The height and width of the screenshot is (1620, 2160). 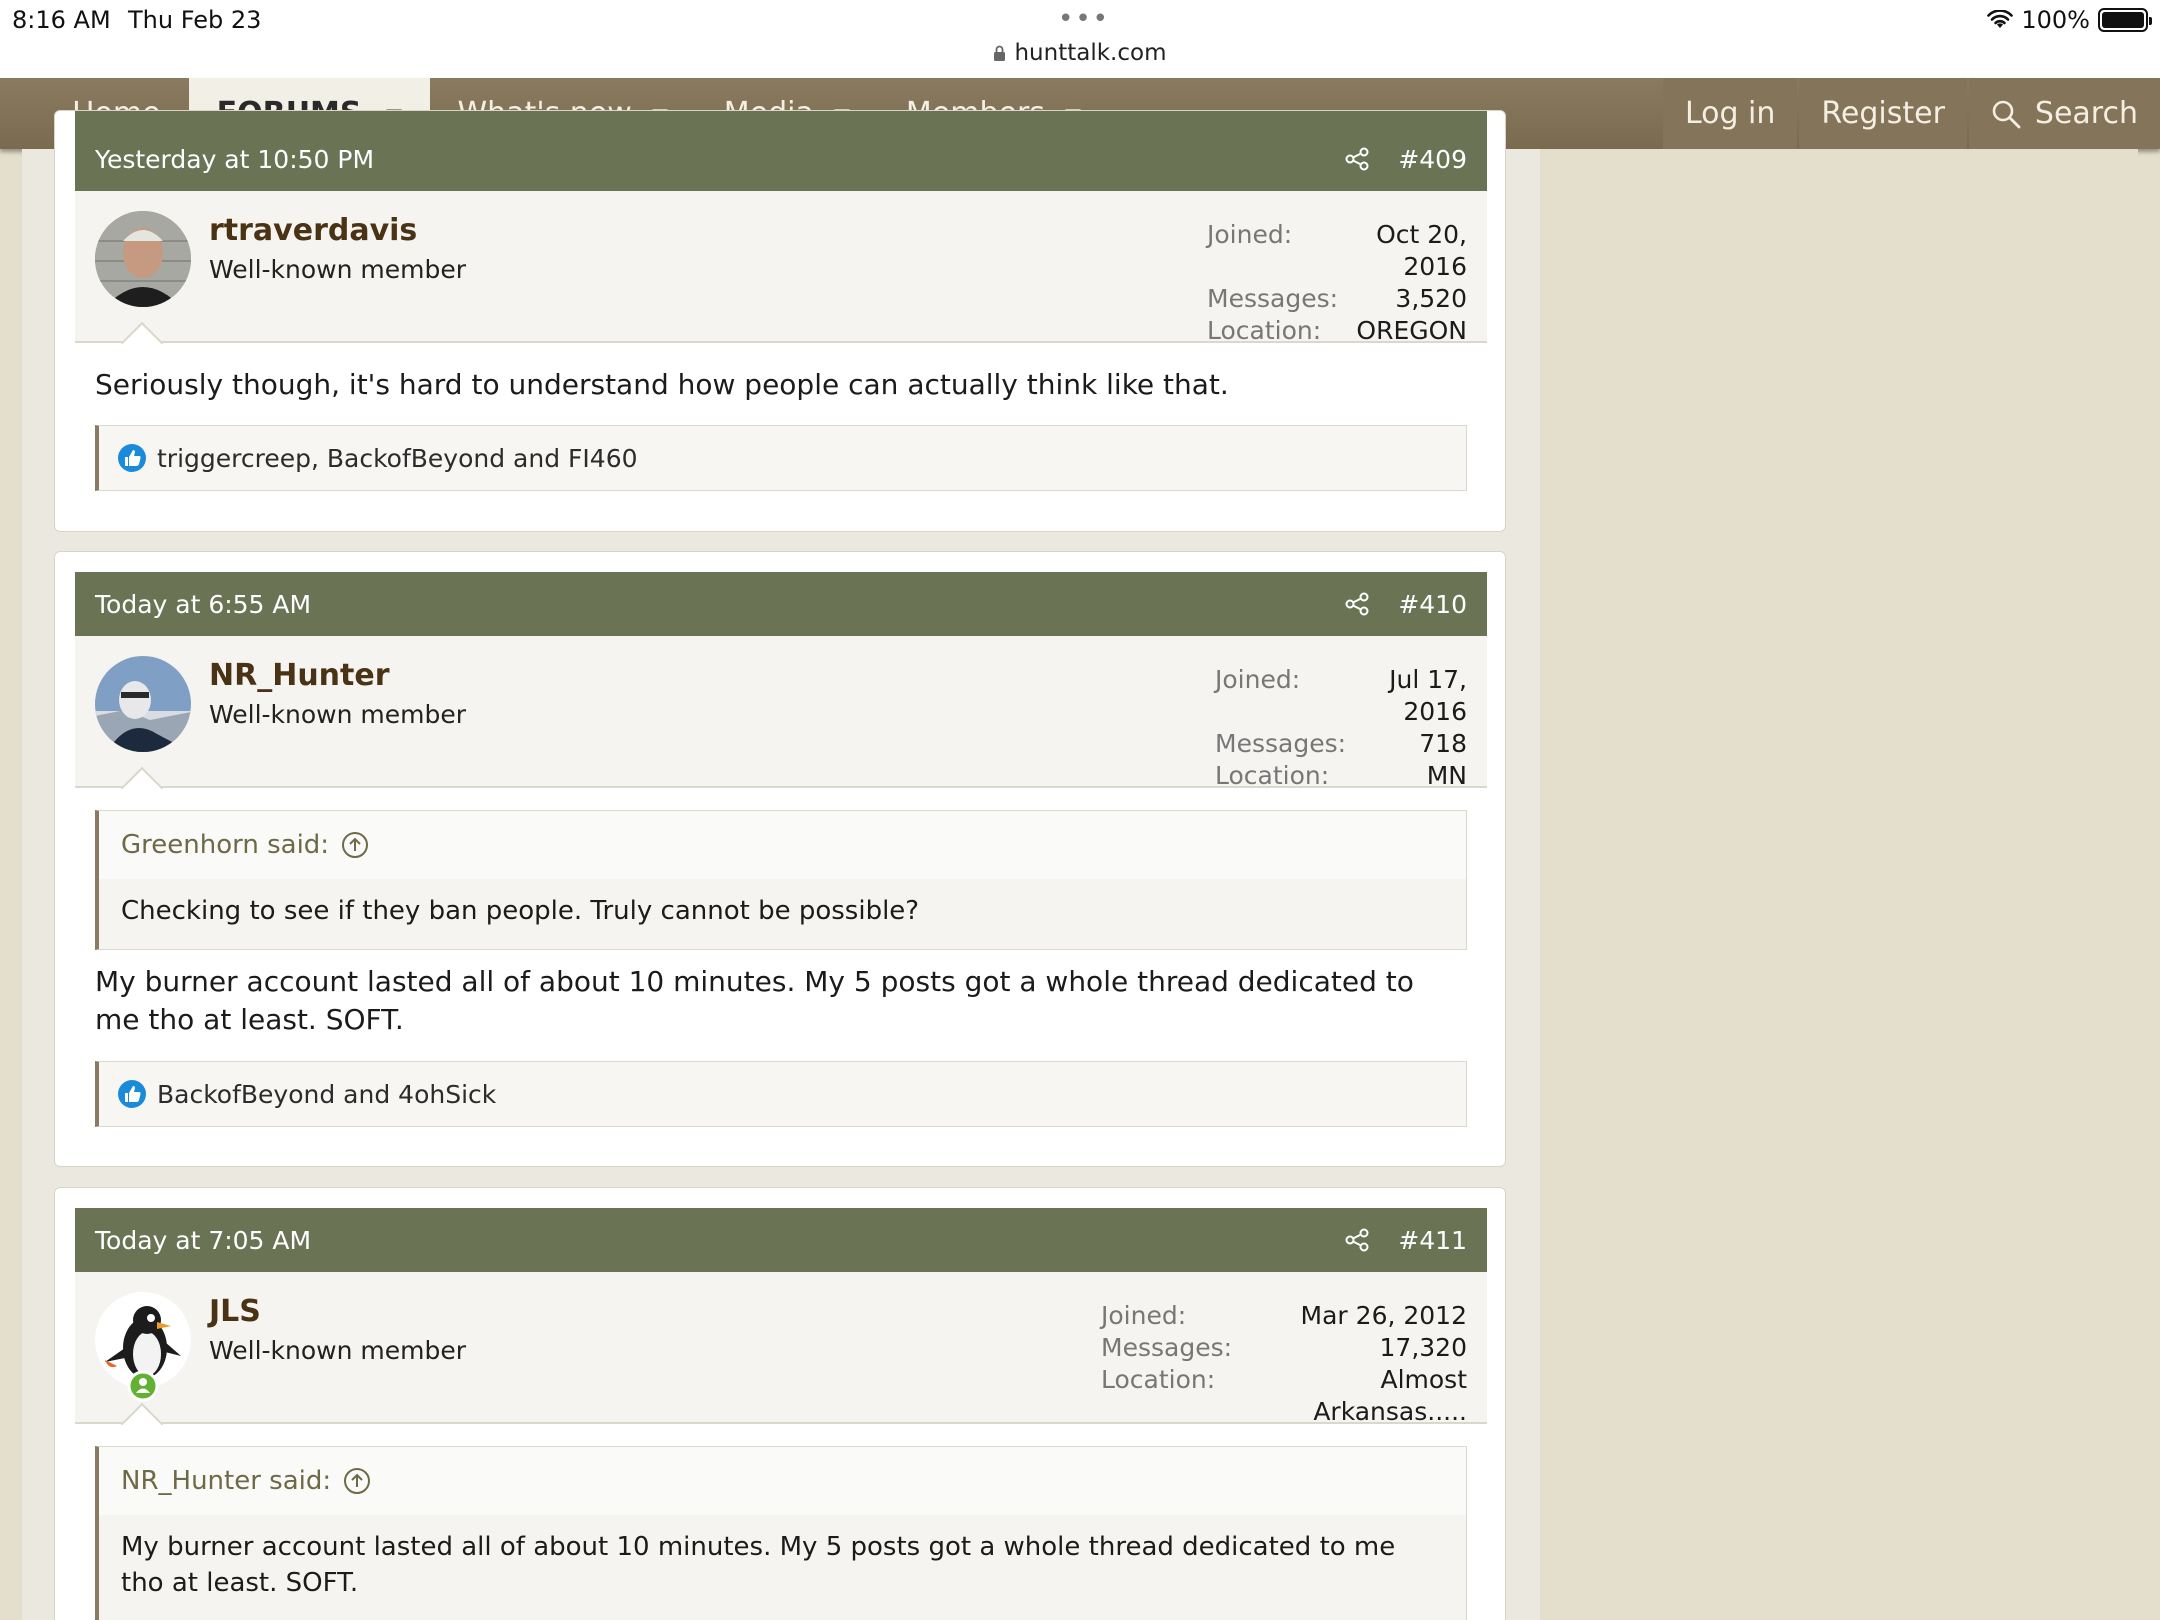 What do you see at coordinates (326, 1094) in the screenshot?
I see `reaction-users: BackofBeyond and 4ohSick` at bounding box center [326, 1094].